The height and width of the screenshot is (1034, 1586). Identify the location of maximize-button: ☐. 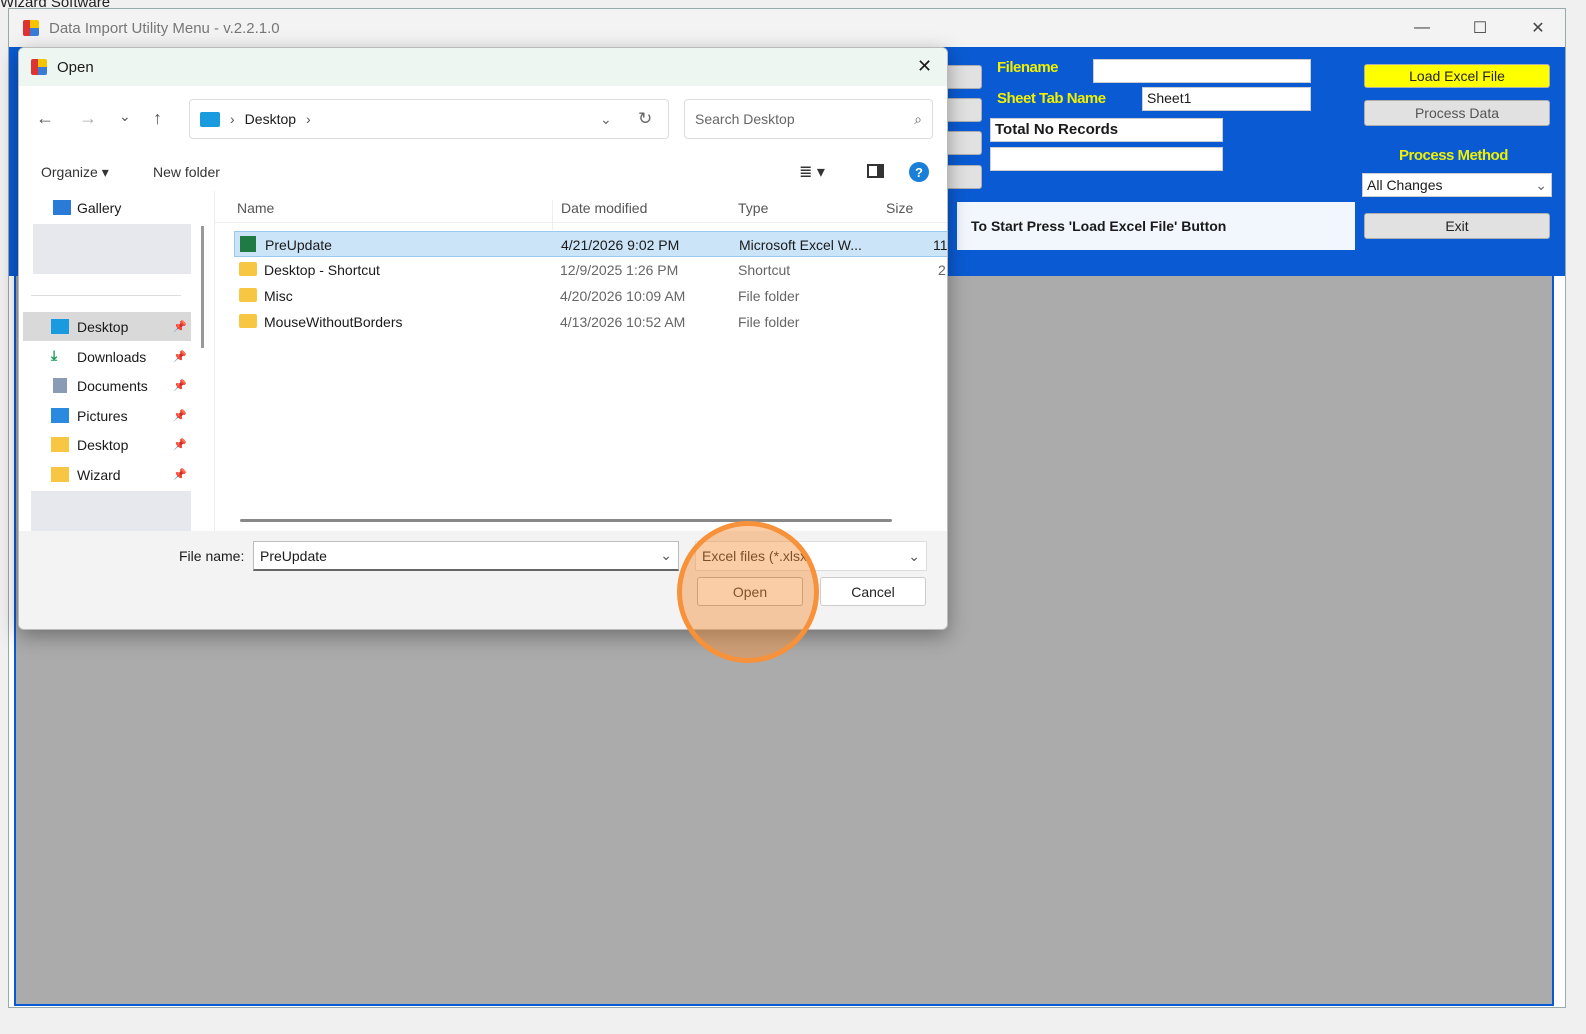
(1480, 28).